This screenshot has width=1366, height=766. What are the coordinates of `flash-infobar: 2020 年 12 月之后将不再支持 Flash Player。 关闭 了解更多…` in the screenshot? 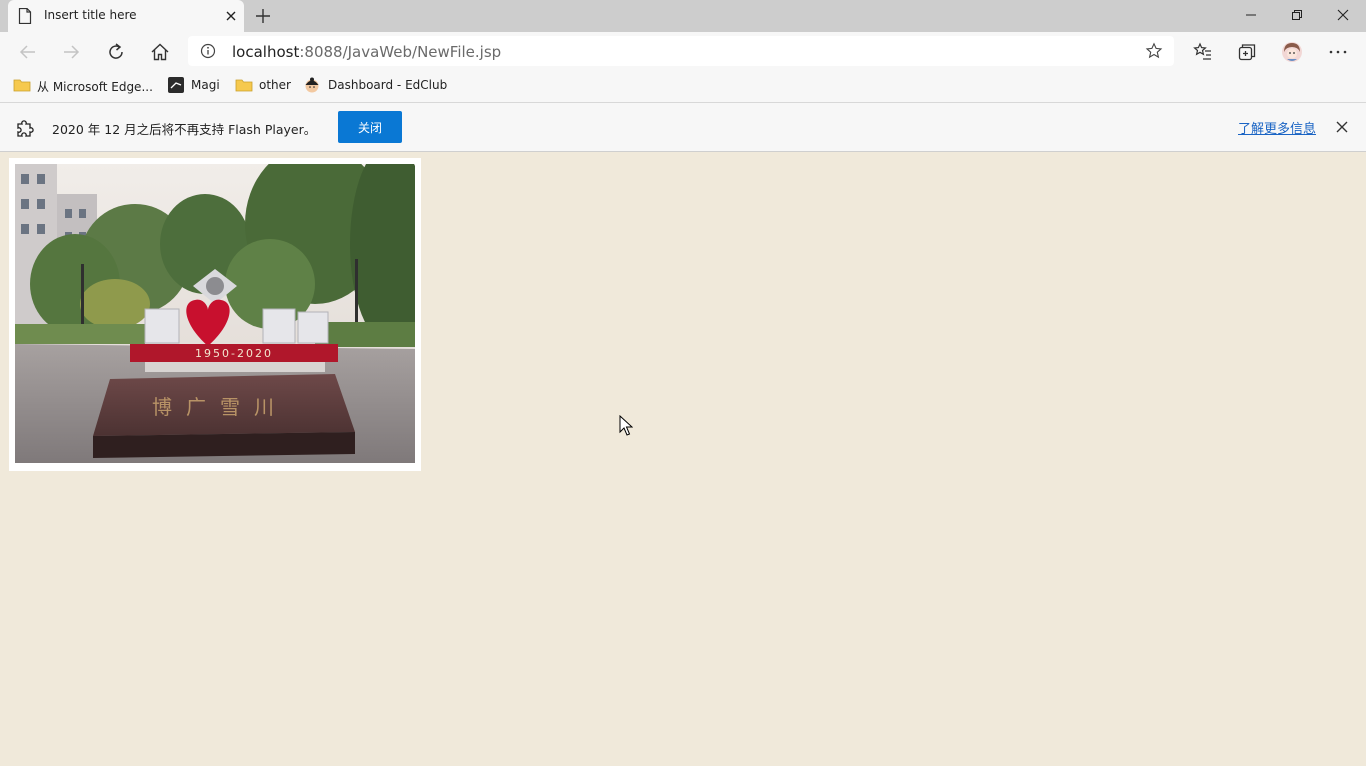 It's located at (683, 127).